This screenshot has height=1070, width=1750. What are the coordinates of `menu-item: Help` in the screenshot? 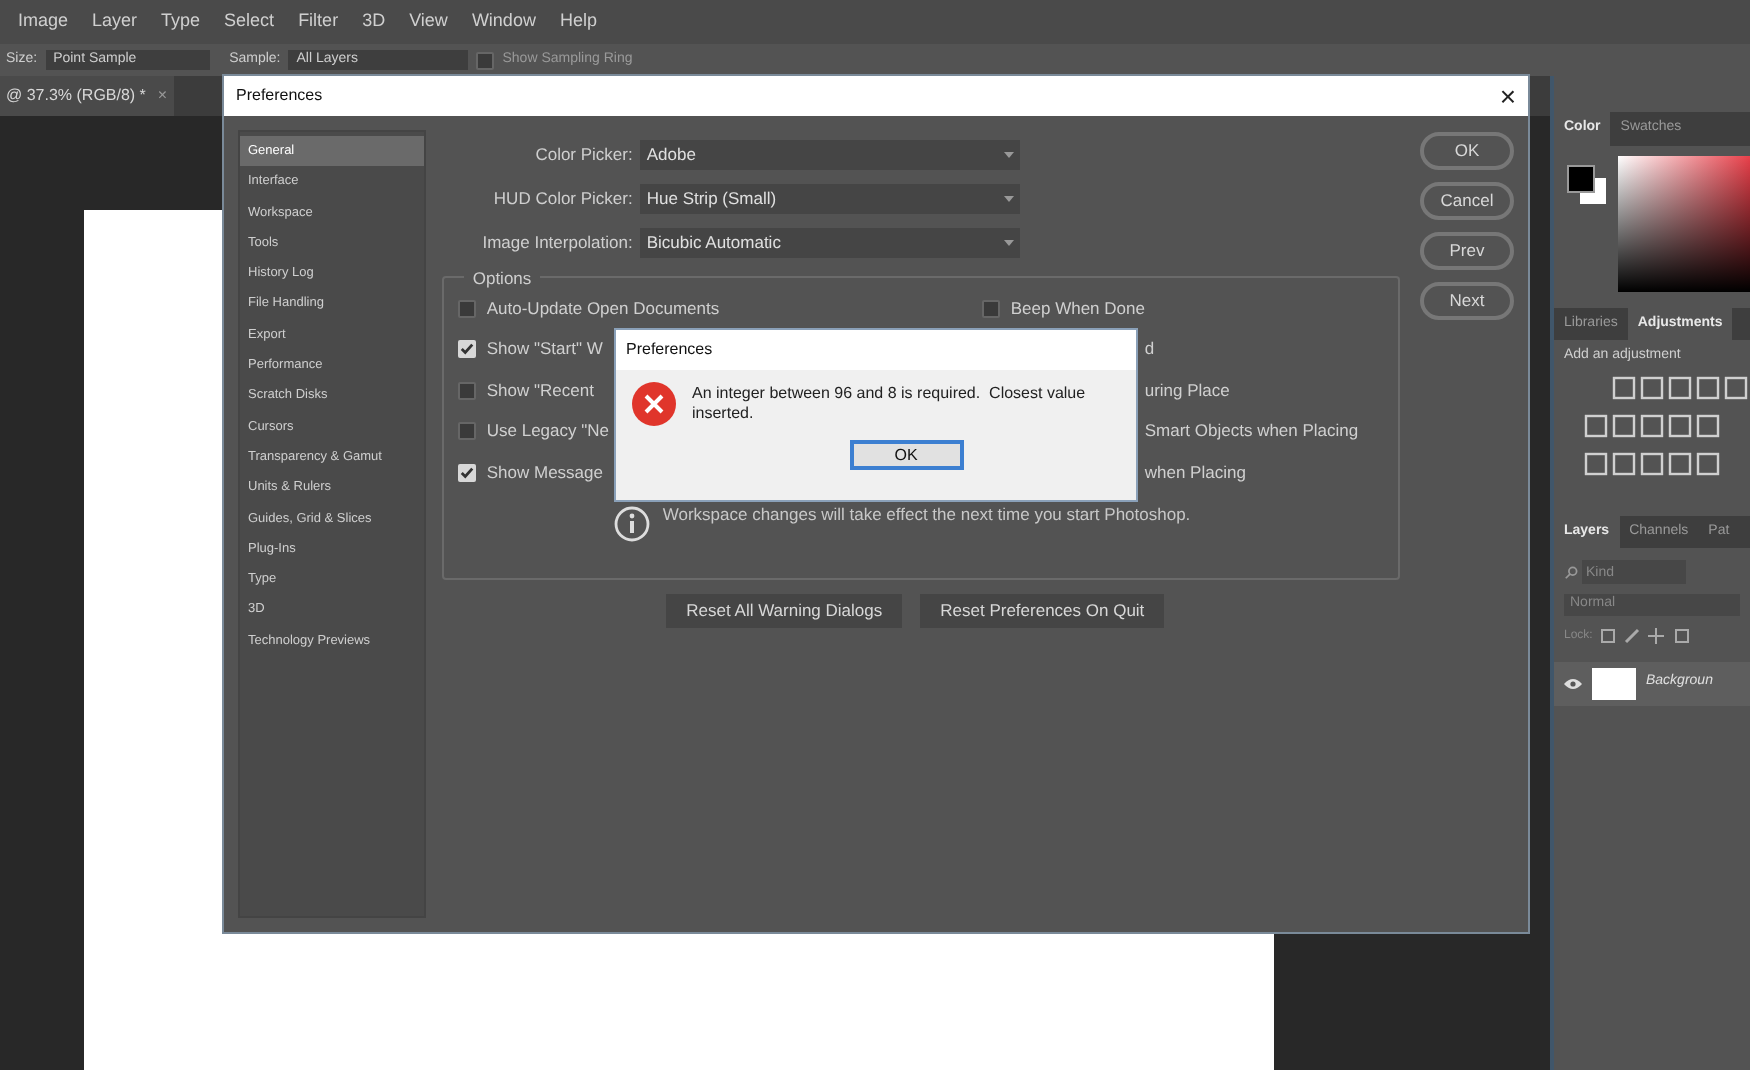 It's located at (578, 22).